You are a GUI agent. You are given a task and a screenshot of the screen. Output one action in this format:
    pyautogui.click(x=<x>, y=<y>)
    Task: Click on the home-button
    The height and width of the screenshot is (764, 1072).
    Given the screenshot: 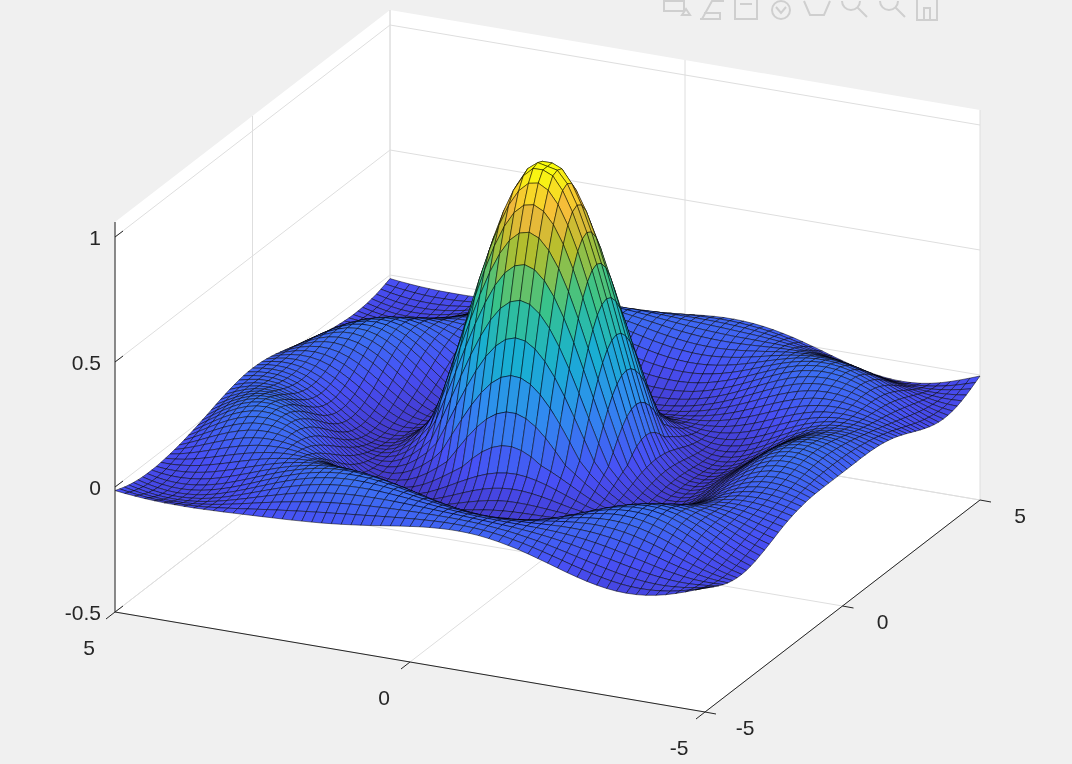 What is the action you would take?
    pyautogui.click(x=927, y=10)
    